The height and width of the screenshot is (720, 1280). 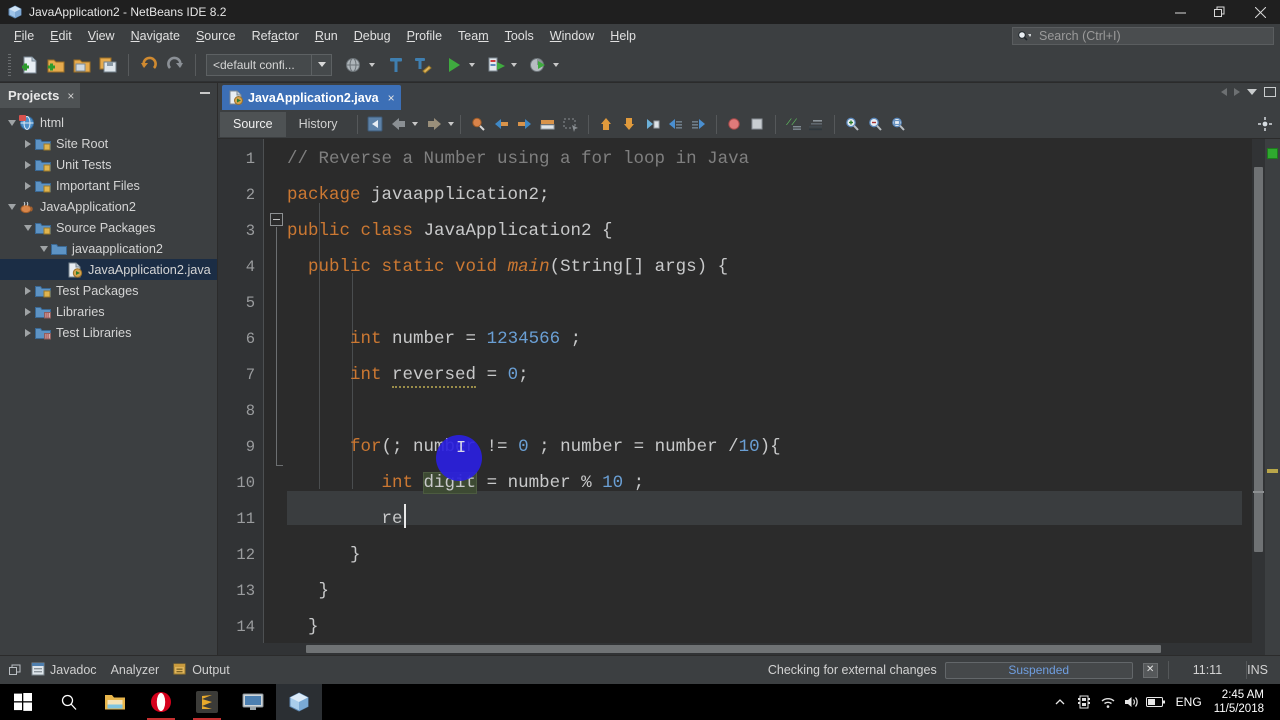 What do you see at coordinates (275, 36) in the screenshot?
I see `menu-refactor: Refactor` at bounding box center [275, 36].